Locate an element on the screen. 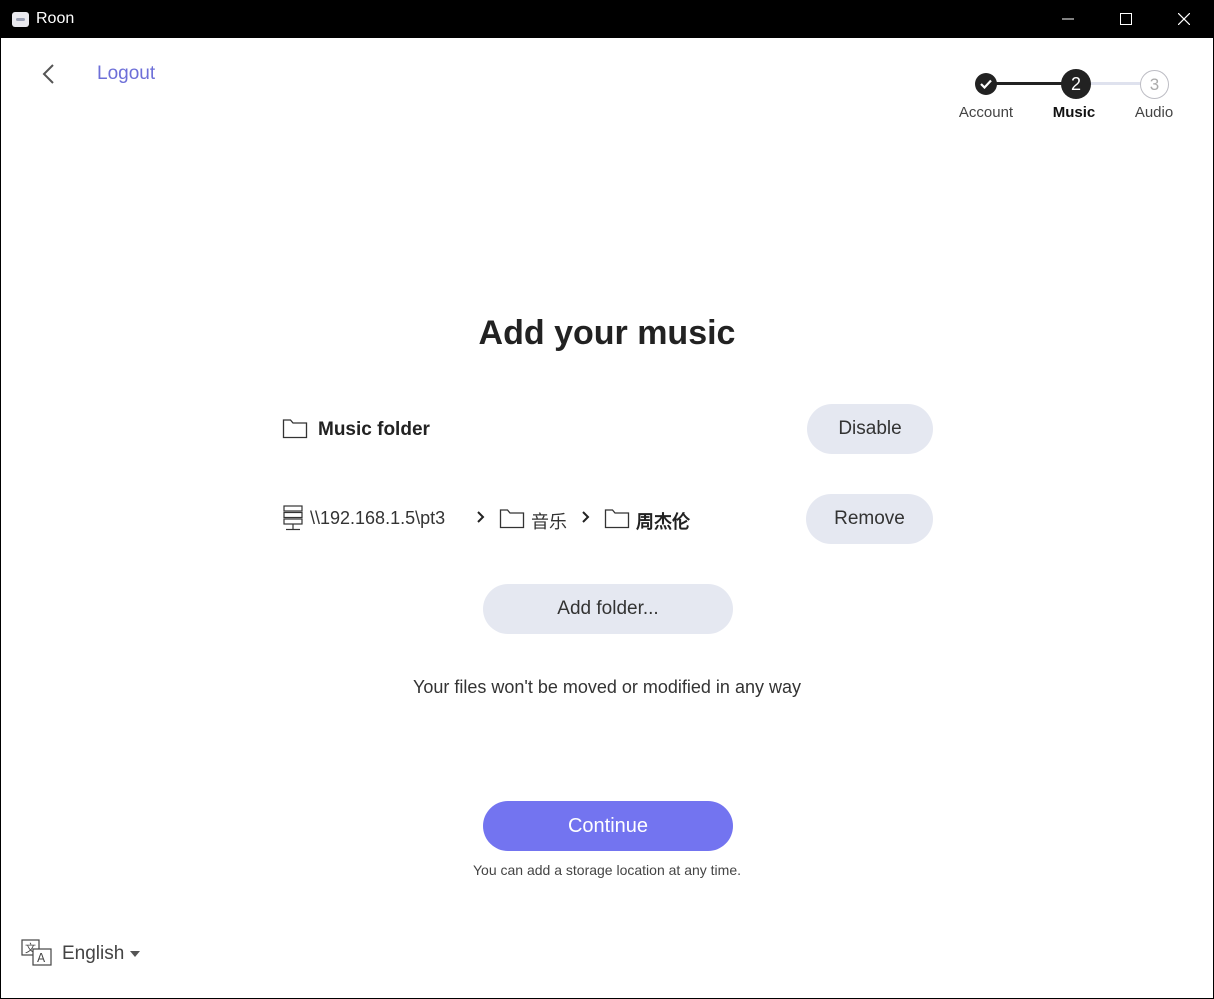  maximize-button is located at coordinates (1126, 19).